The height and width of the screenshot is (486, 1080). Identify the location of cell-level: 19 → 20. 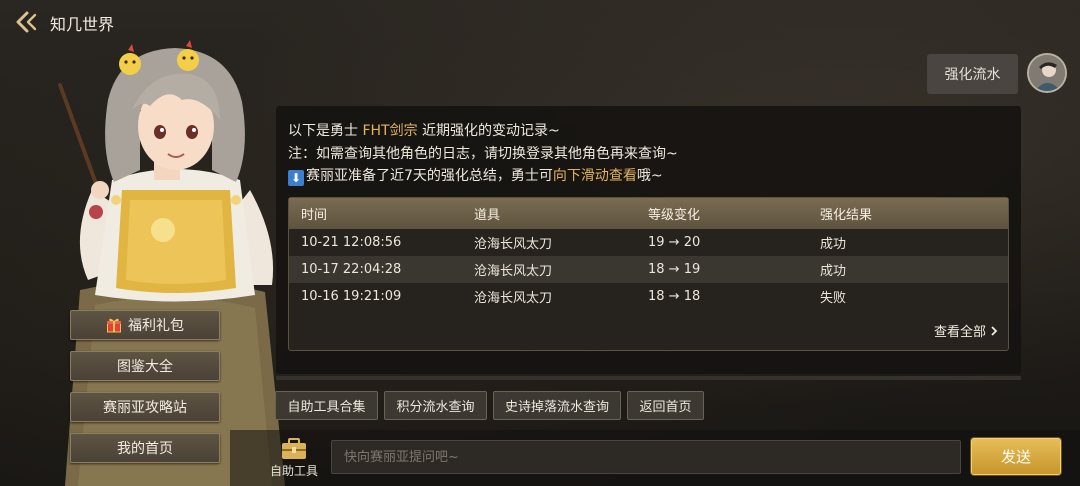
(674, 242).